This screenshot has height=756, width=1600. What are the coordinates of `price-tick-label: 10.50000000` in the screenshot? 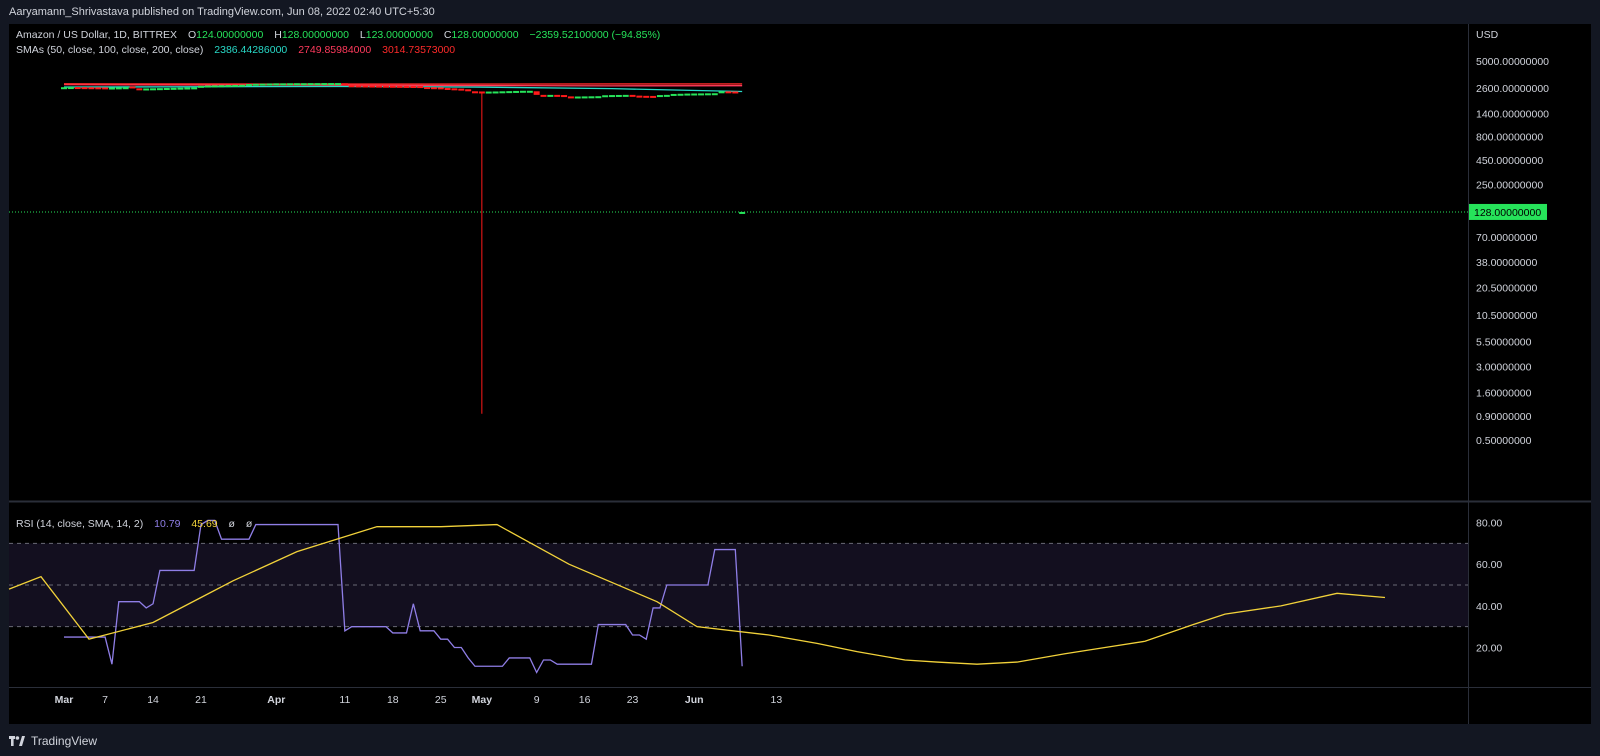 It's located at (1506, 316).